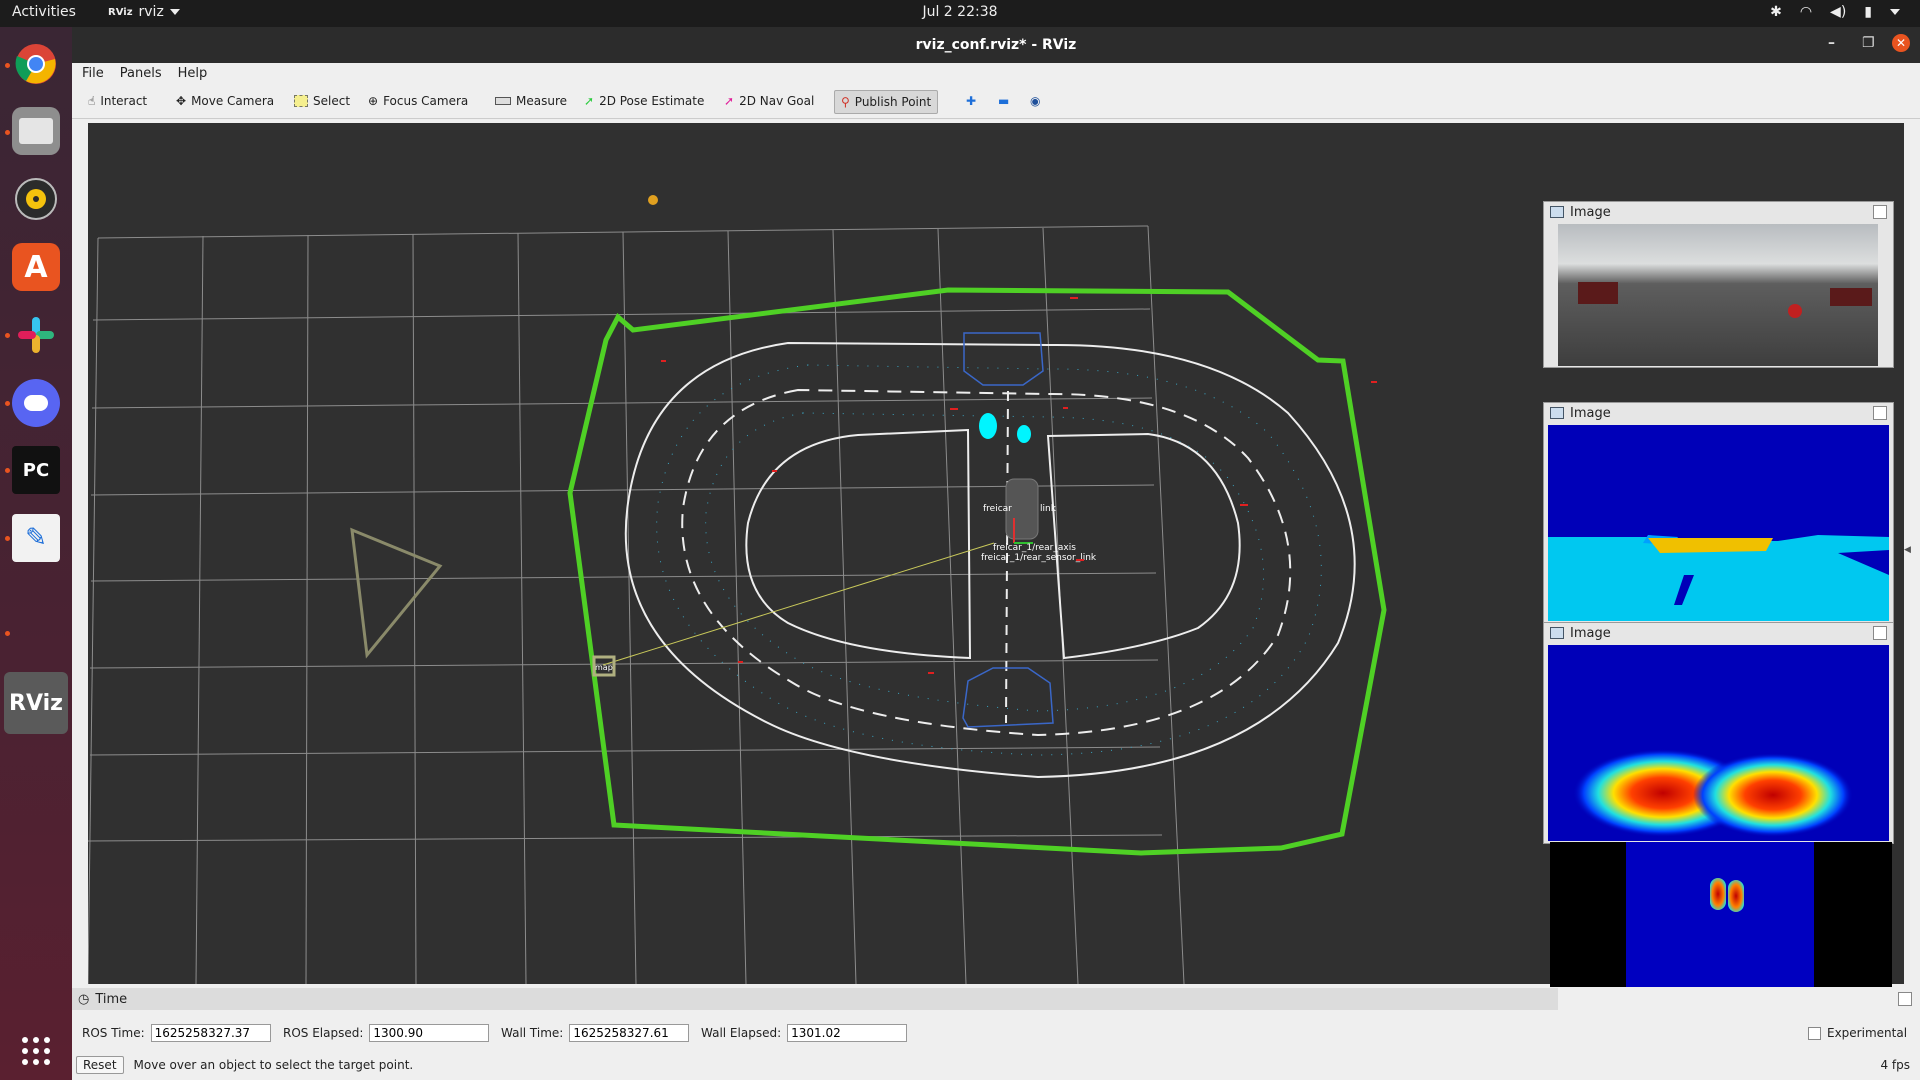 The height and width of the screenshot is (1080, 1920). I want to click on volume-icon: ◀), so click(1838, 12).